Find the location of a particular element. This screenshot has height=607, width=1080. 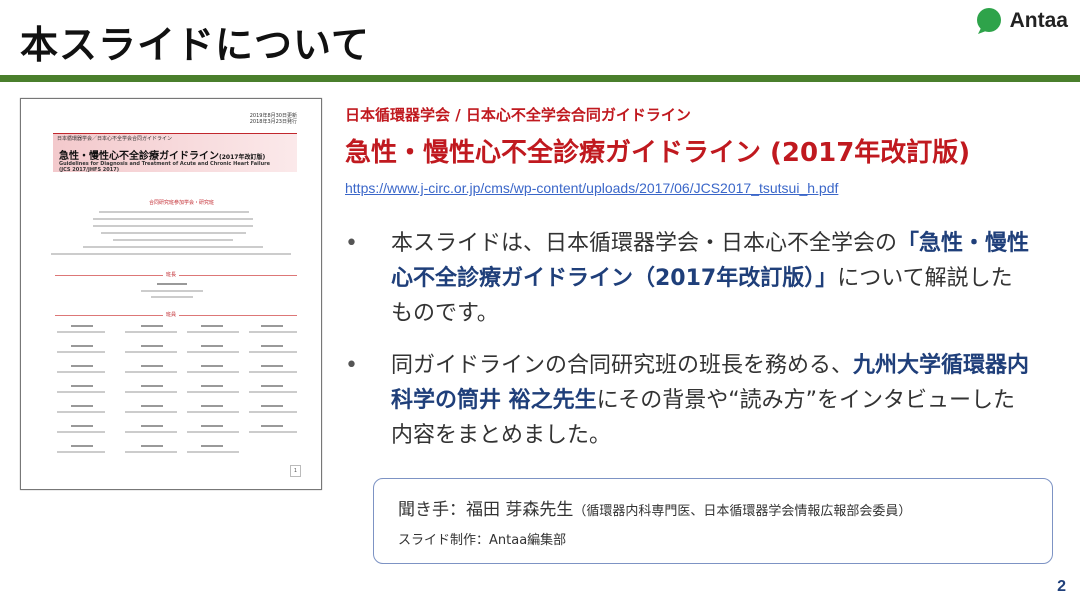

bullet-text-part: 同ガイドラインの合同研究班の班長を務める、 is located at coordinates (622, 365).